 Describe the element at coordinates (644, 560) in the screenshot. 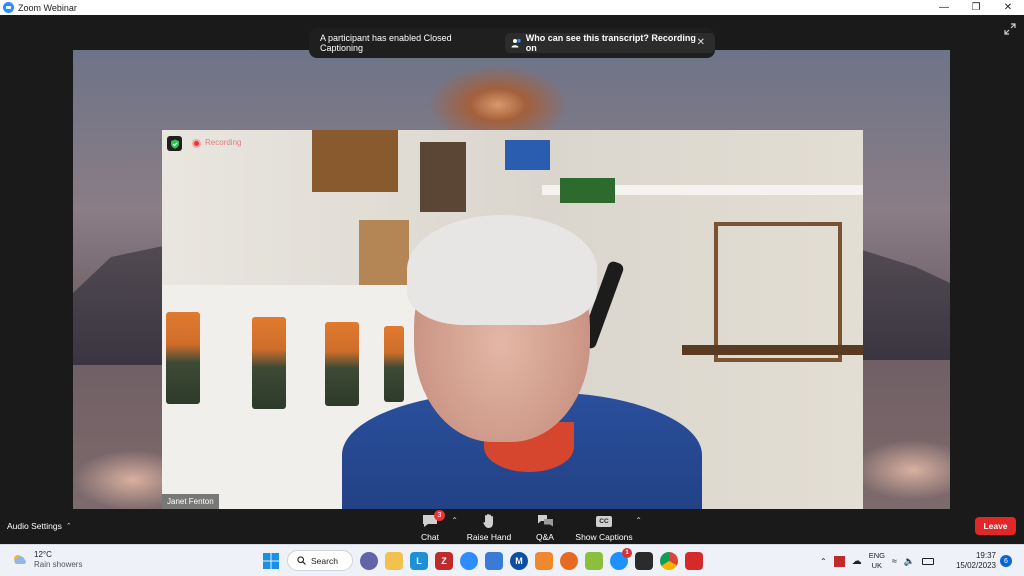

I see `terminal-icon` at that location.